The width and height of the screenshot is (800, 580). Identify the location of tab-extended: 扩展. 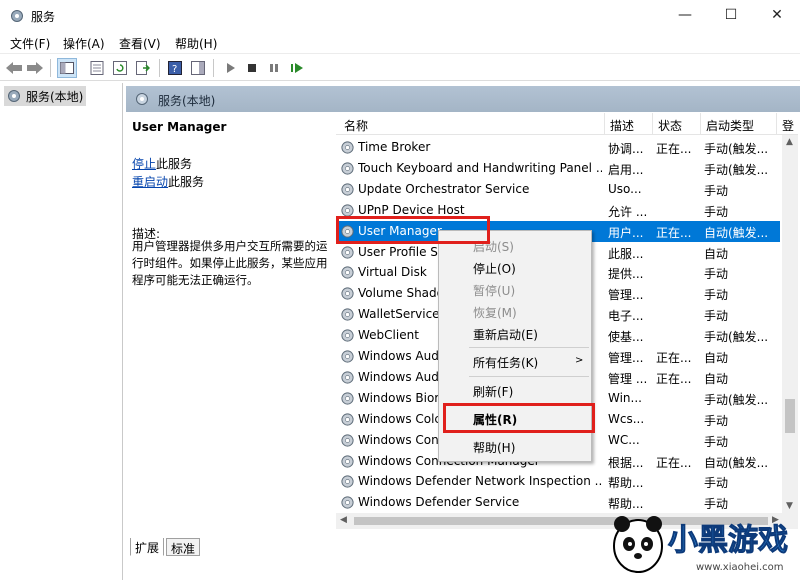
(147, 547).